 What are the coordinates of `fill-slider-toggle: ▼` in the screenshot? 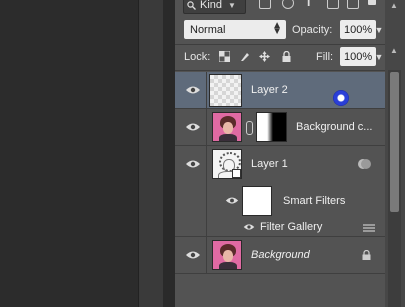 It's located at (379, 56).